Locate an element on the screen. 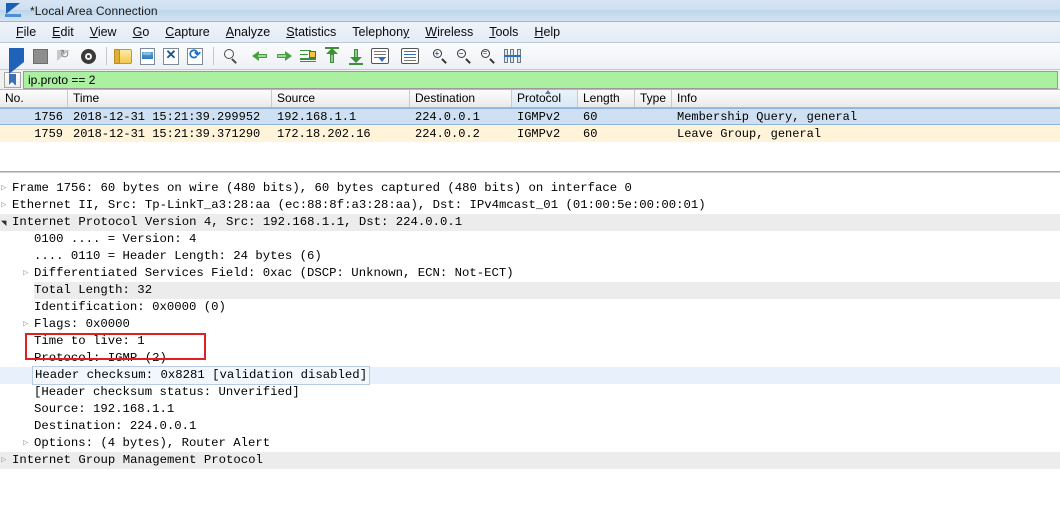  detail-row-header-checksum-status: [Header checksum status: Unverified] is located at coordinates (530, 392).